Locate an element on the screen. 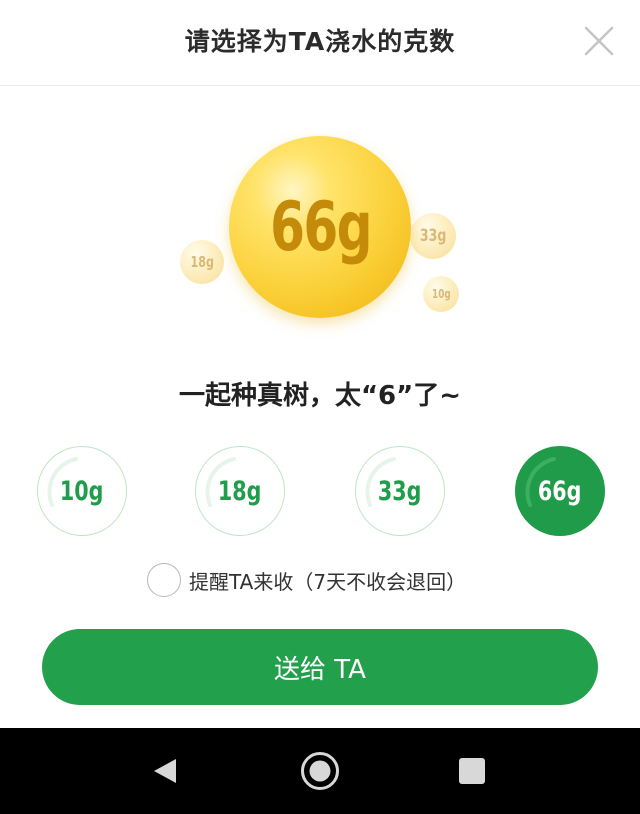 The width and height of the screenshot is (640, 814). back-icon is located at coordinates (165, 771).